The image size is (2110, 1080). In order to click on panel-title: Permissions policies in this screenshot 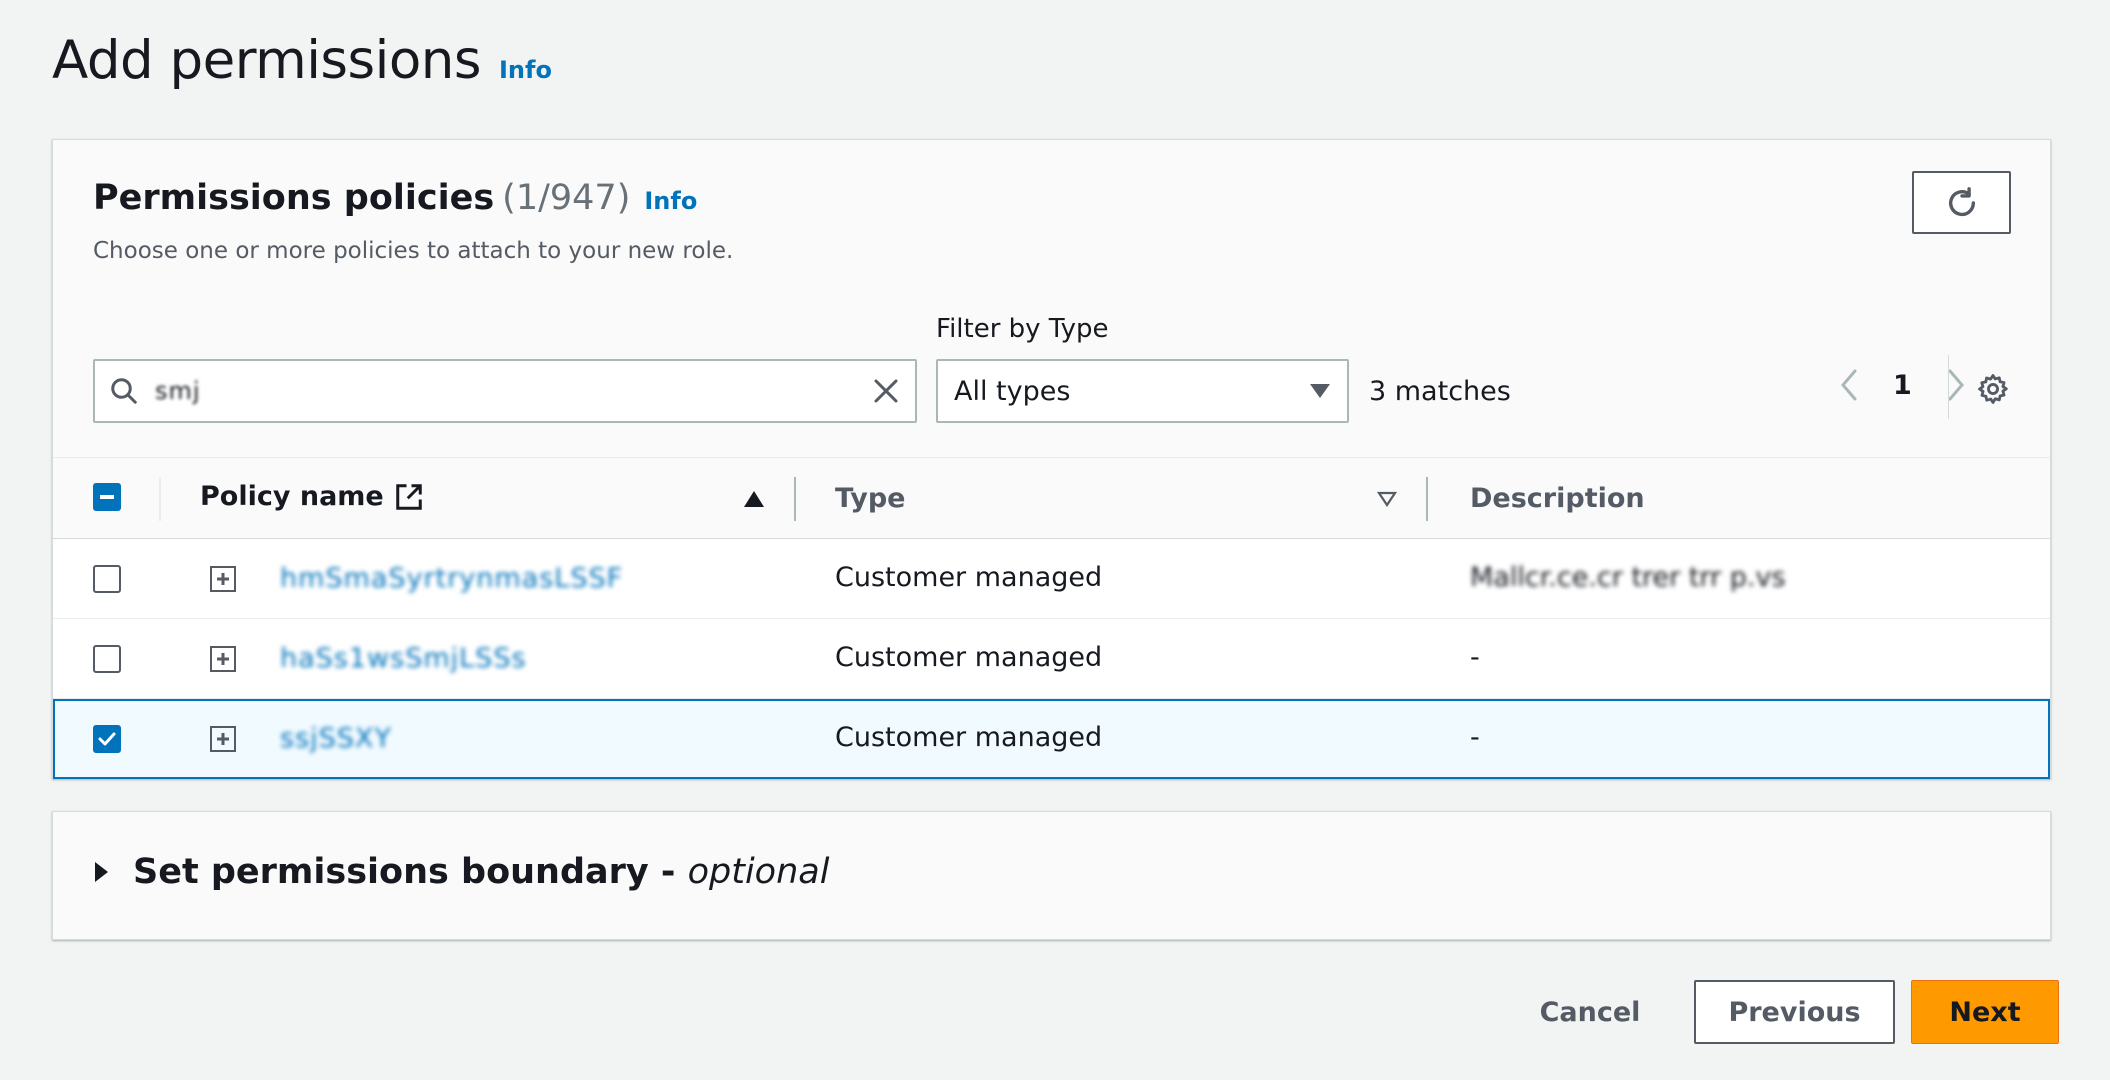, I will do `click(294, 198)`.